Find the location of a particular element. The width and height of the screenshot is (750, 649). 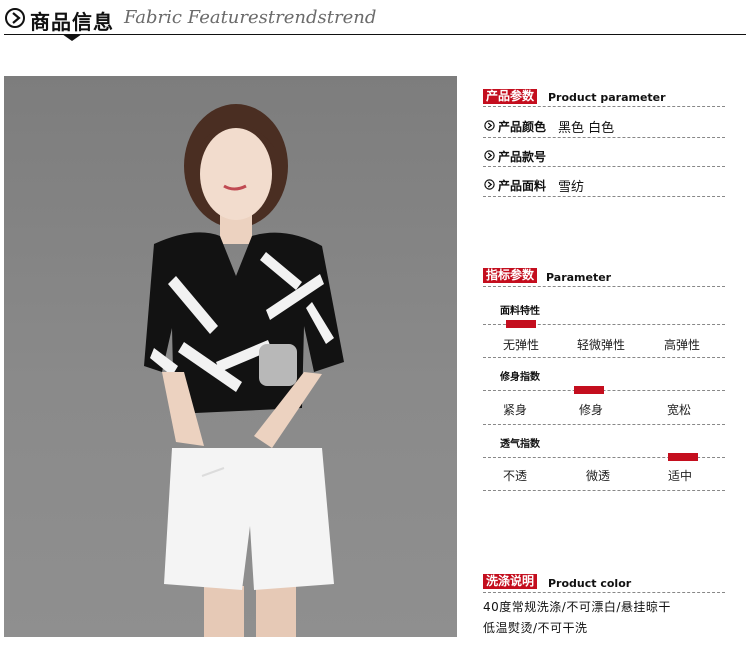

section-subtitle: Fabric Featurestrendstrend is located at coordinates (250, 17).